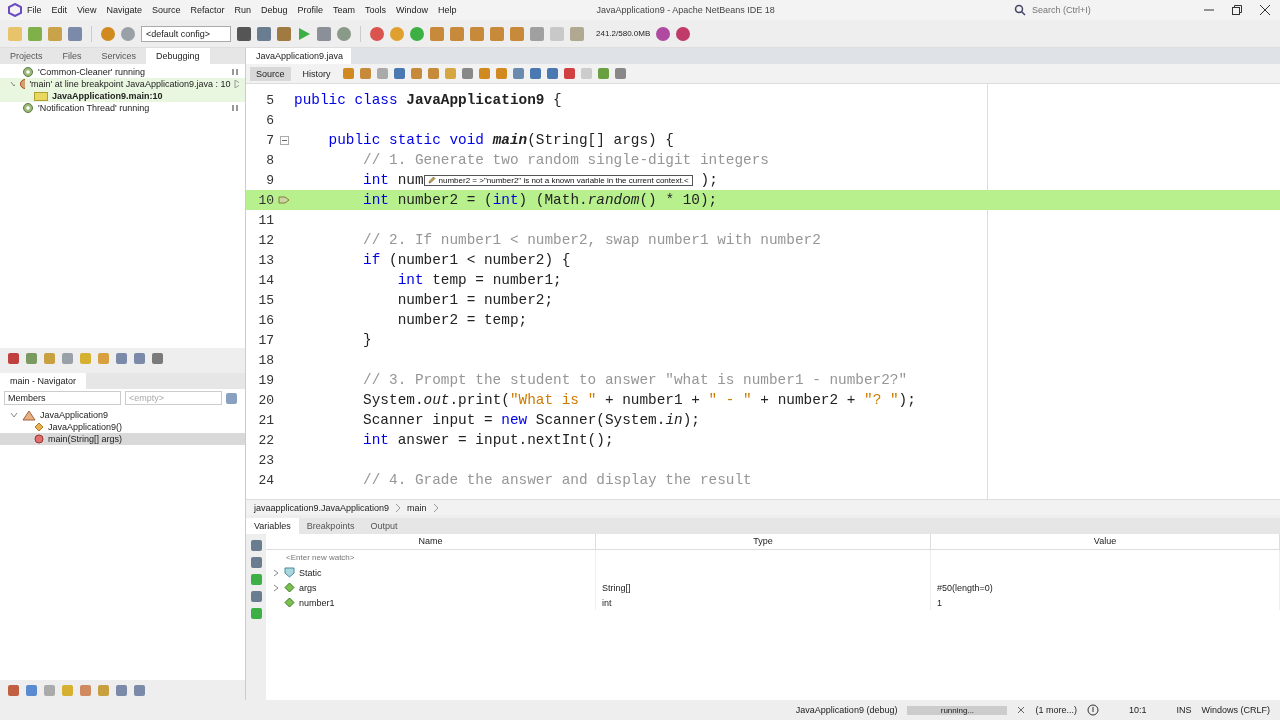 The width and height of the screenshot is (1280, 720). I want to click on variable-type: String[], so click(616, 587).